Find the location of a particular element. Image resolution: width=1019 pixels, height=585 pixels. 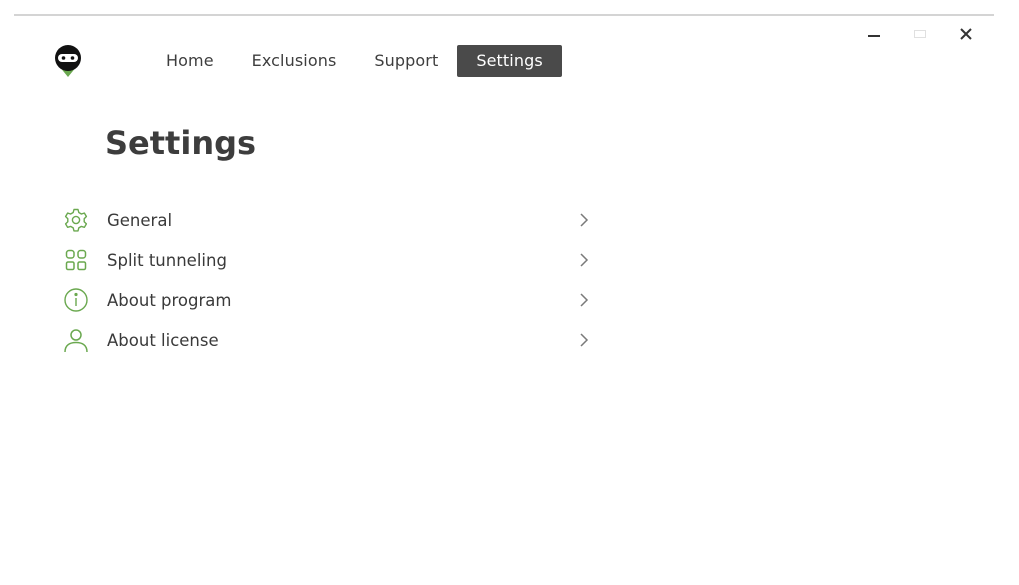

settings-item-label: About program is located at coordinates (169, 300).